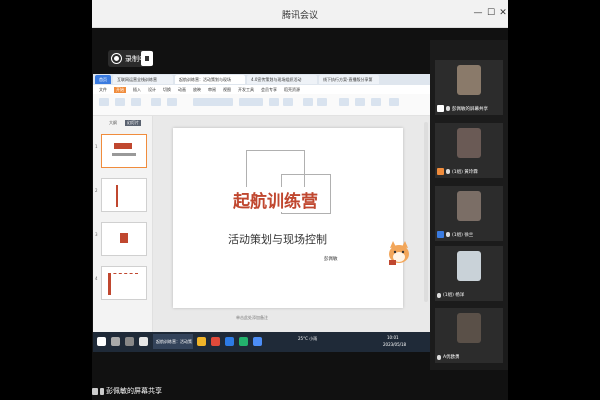 Image resolution: width=600 pixels, height=400 pixels. I want to click on wps-home-tab: 首页, so click(103, 79).